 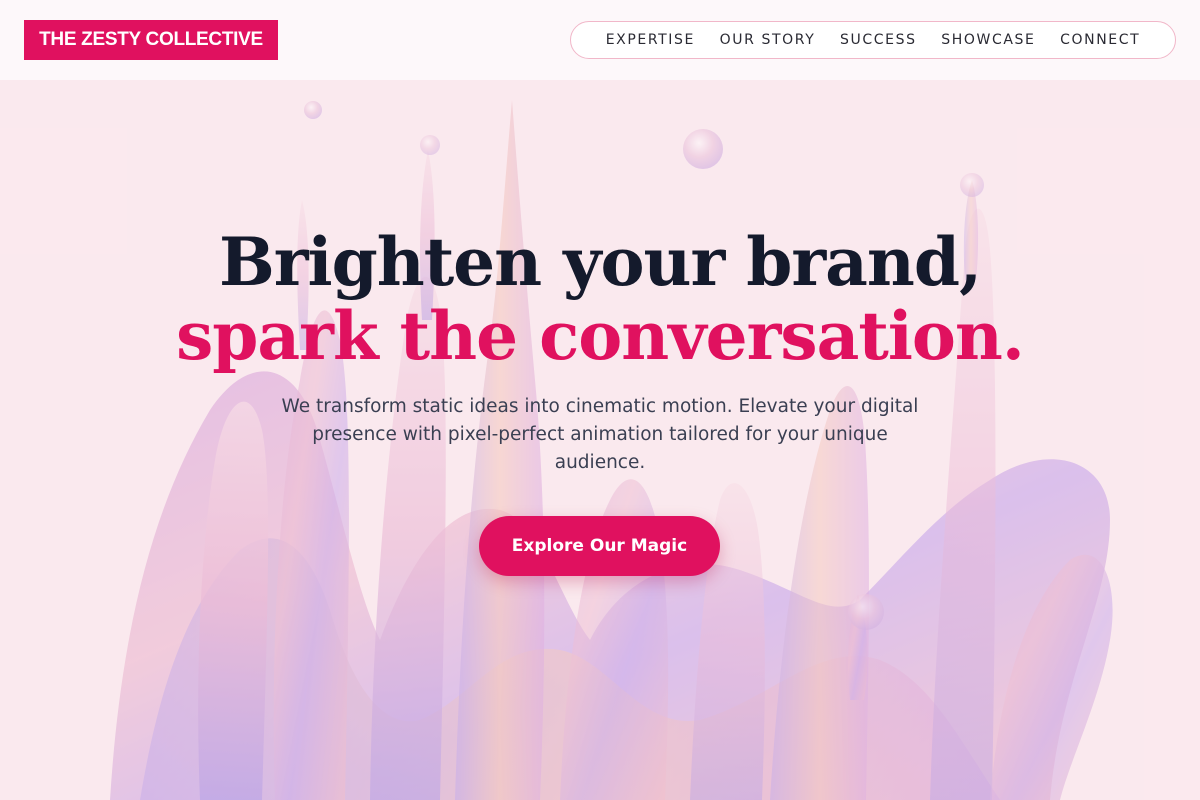 I want to click on hero-headline-line-1: Brighten your brand,, so click(x=600, y=262).